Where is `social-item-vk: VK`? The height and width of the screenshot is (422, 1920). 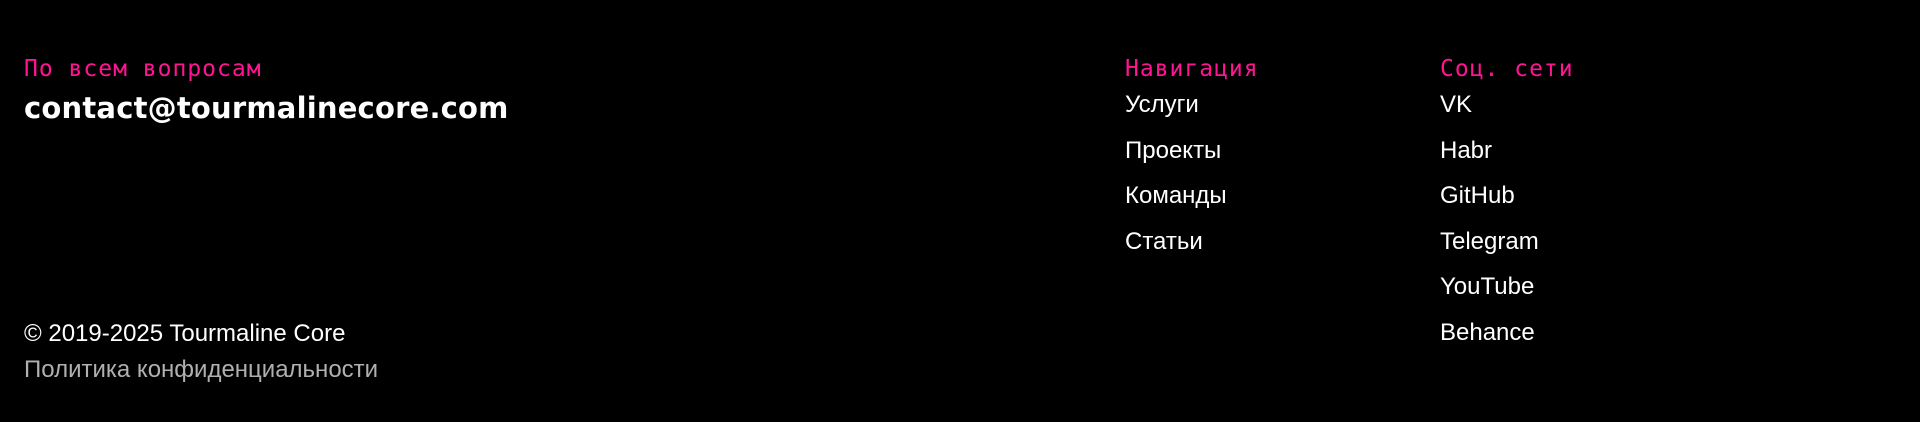
social-item-vk: VK is located at coordinates (1507, 113).